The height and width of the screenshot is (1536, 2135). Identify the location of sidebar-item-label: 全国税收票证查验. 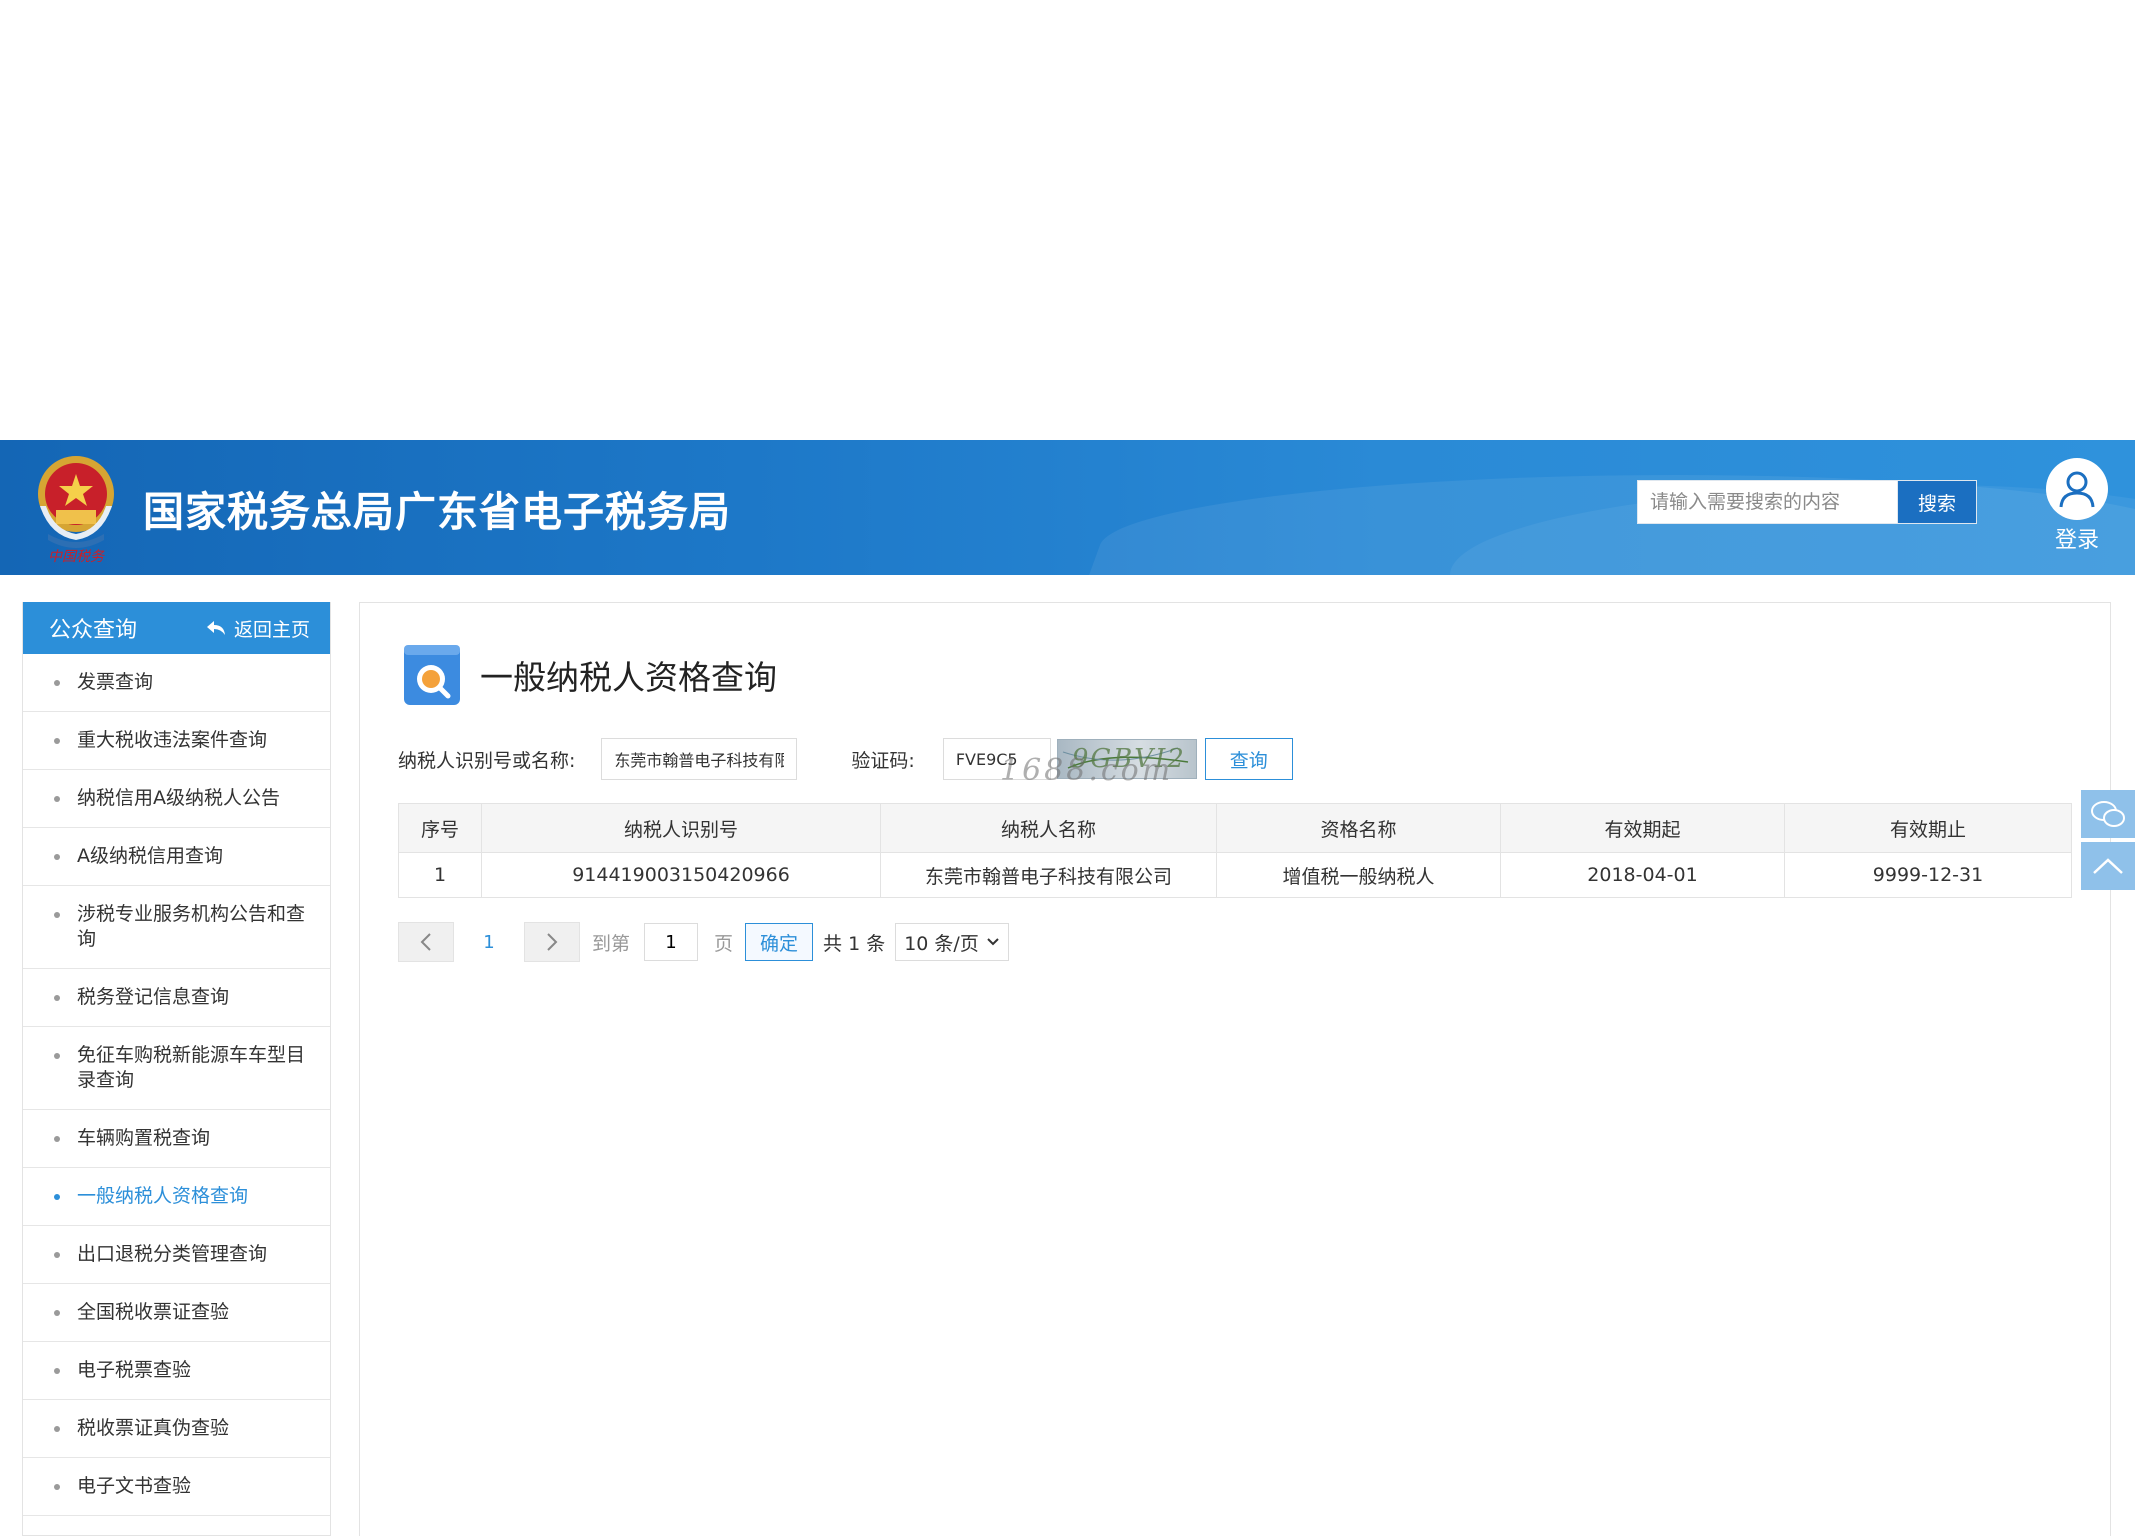
(153, 1312).